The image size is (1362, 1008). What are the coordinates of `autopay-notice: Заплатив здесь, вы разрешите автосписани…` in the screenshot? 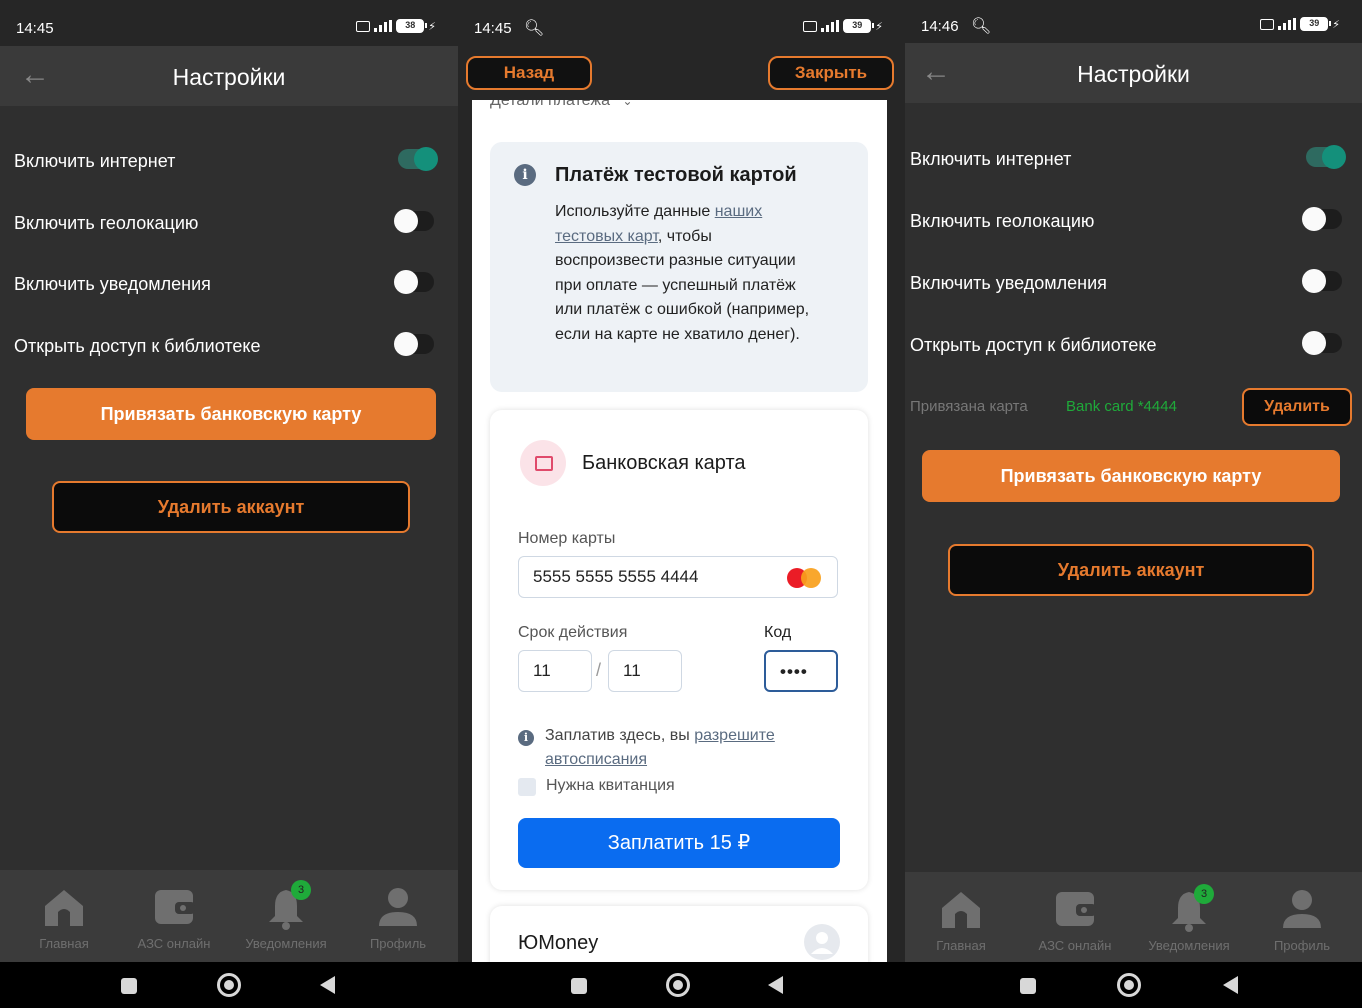 It's located at (685, 748).